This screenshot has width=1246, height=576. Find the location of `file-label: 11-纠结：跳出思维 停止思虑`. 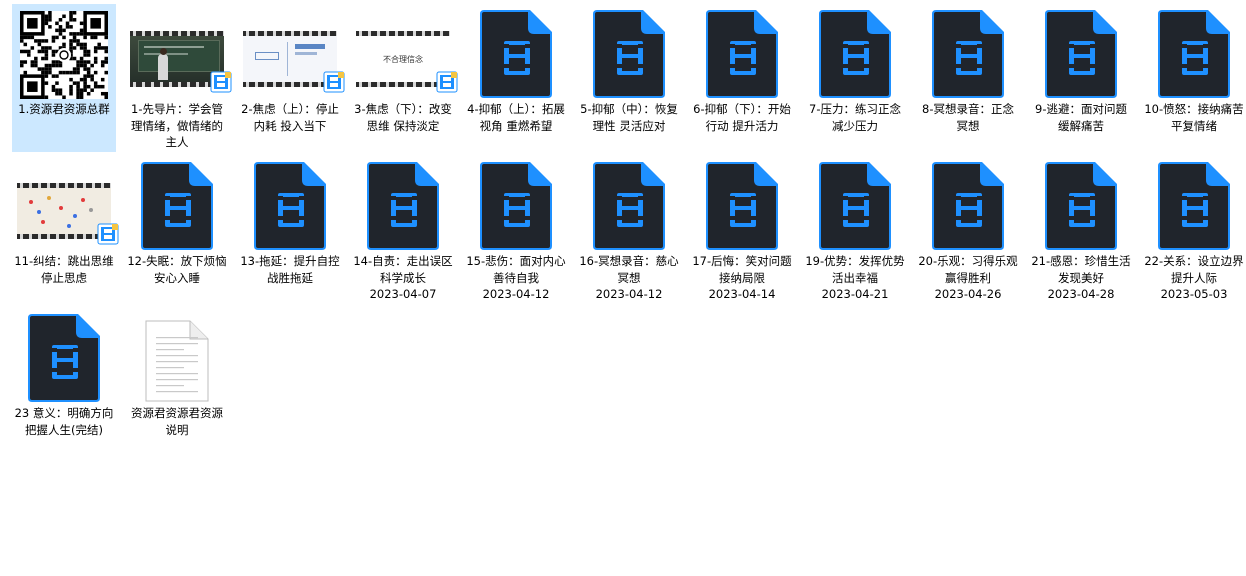

file-label: 11-纠结：跳出思维 停止思虑 is located at coordinates (64, 269).